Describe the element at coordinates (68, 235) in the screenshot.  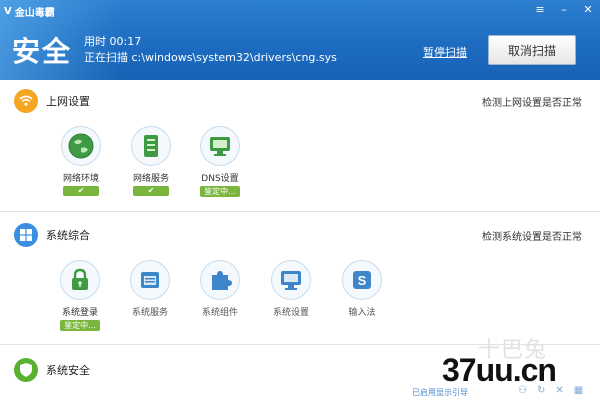
I see `section-system-title: 系统综合` at that location.